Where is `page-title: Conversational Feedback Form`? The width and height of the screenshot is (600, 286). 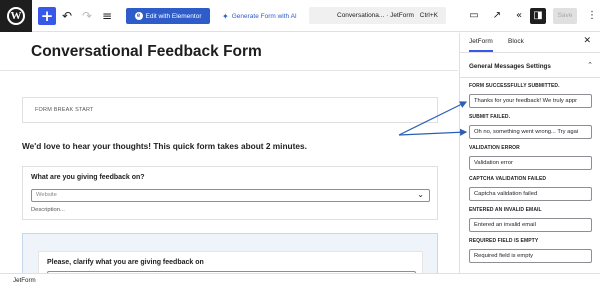
page-title: Conversational Feedback Form is located at coordinates (146, 52).